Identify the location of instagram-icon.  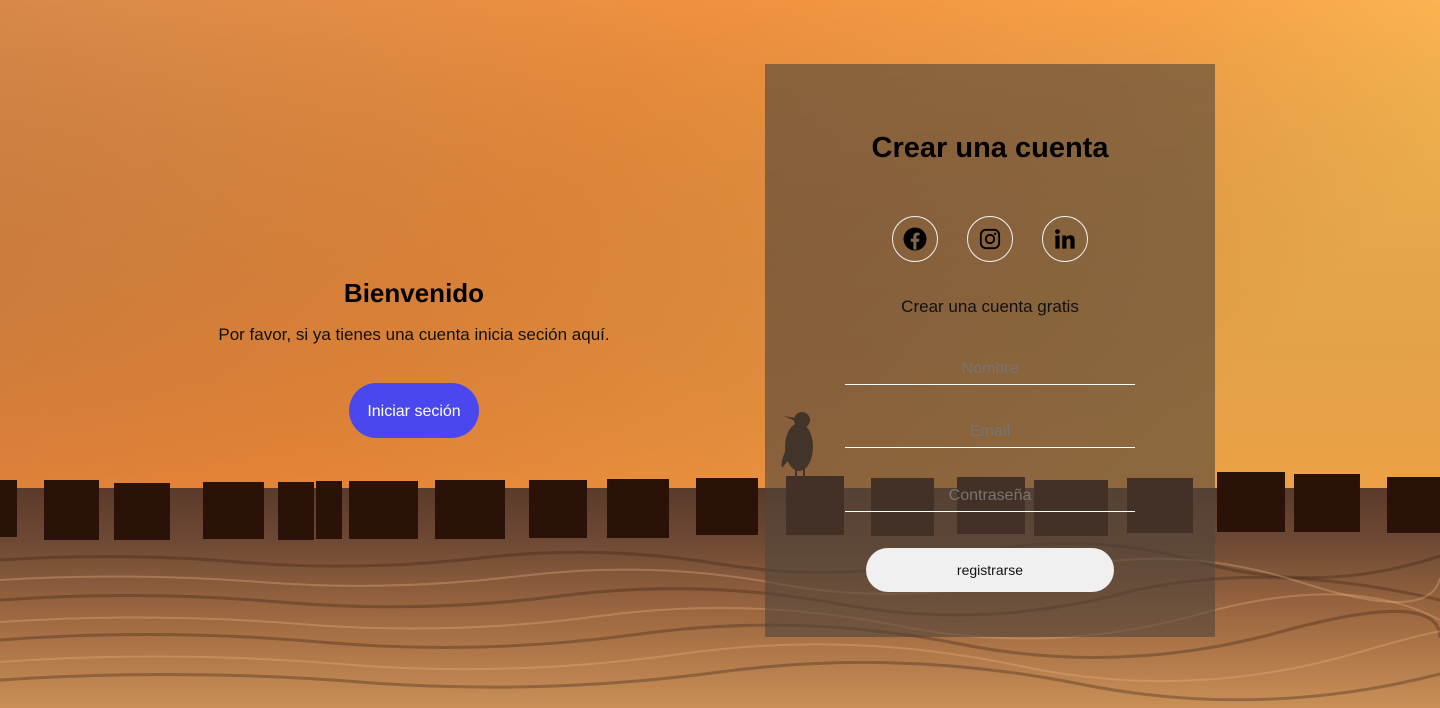
(990, 239).